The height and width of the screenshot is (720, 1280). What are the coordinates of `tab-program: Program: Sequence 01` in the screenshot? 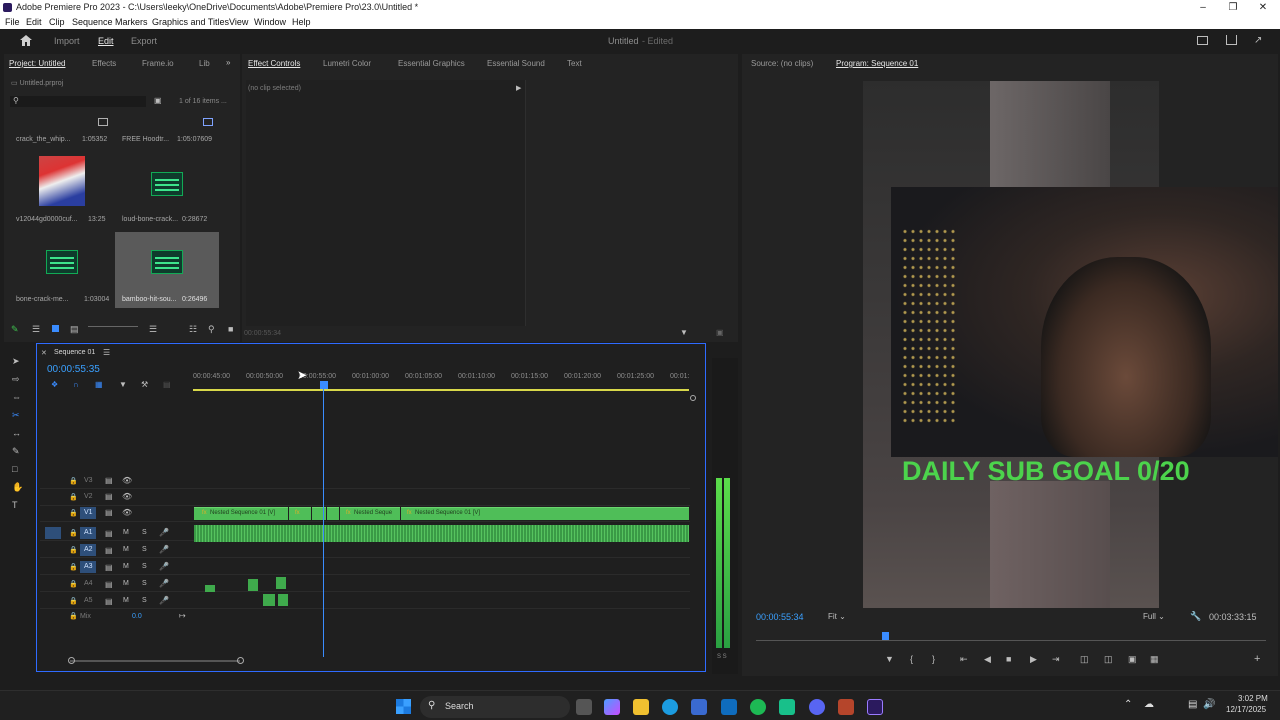 It's located at (877, 63).